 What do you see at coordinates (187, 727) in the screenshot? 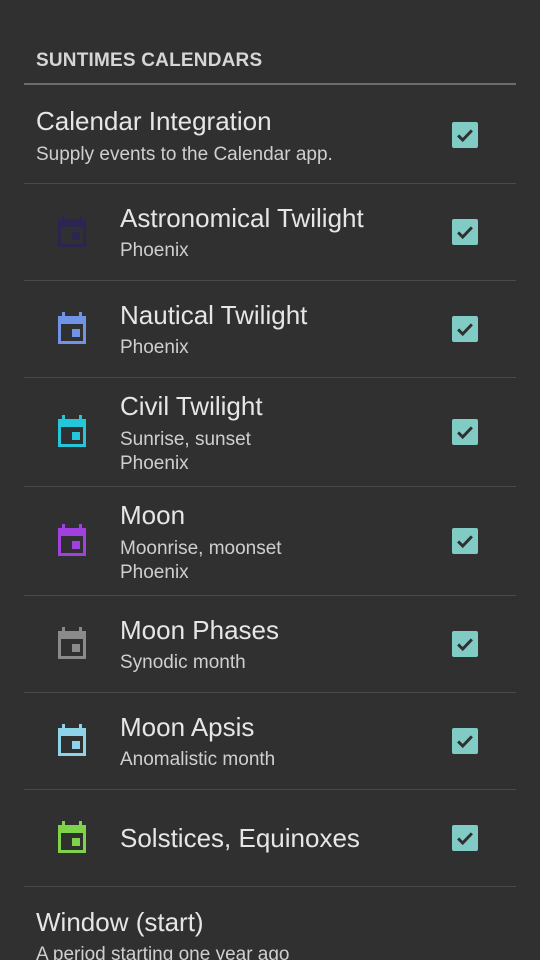
I see `calendar-title: Moon Apsis` at bounding box center [187, 727].